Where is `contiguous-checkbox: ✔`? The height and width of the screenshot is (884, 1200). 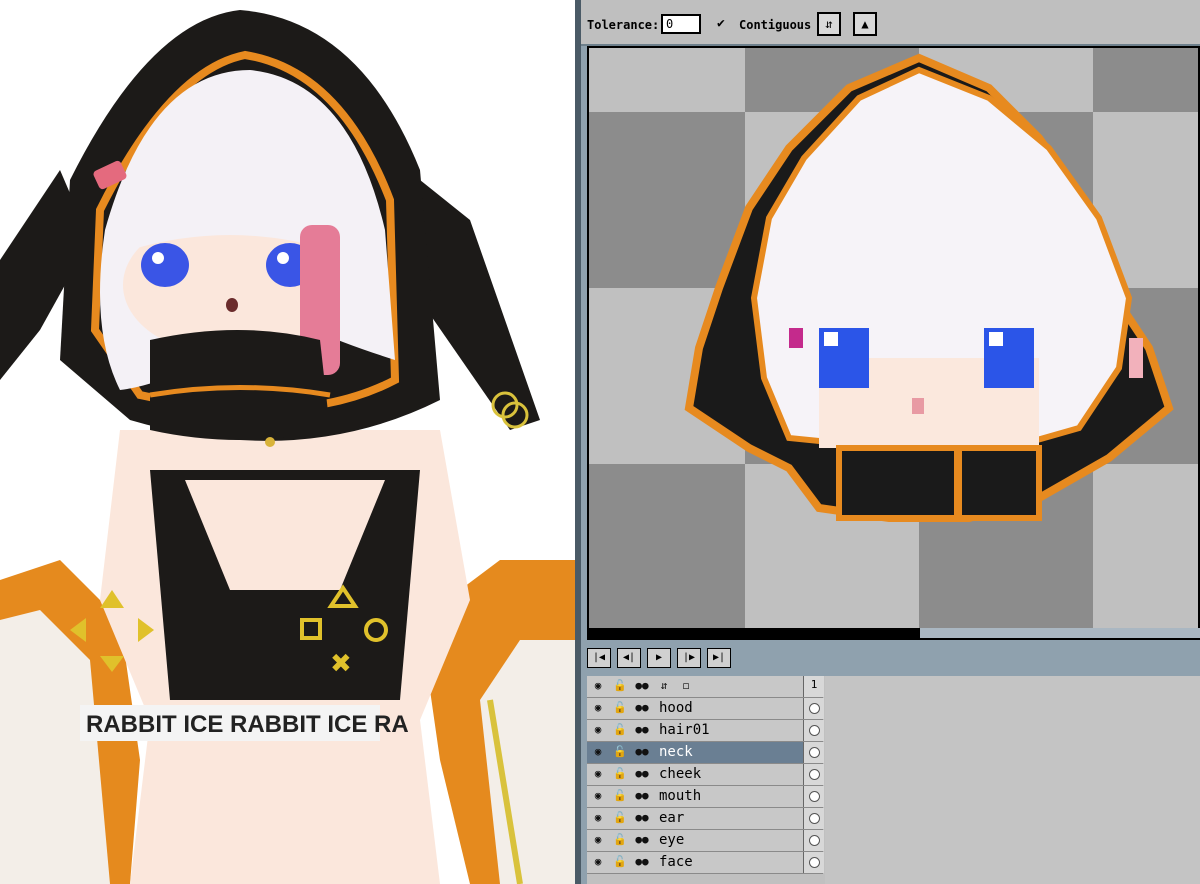 contiguous-checkbox: ✔ is located at coordinates (721, 23).